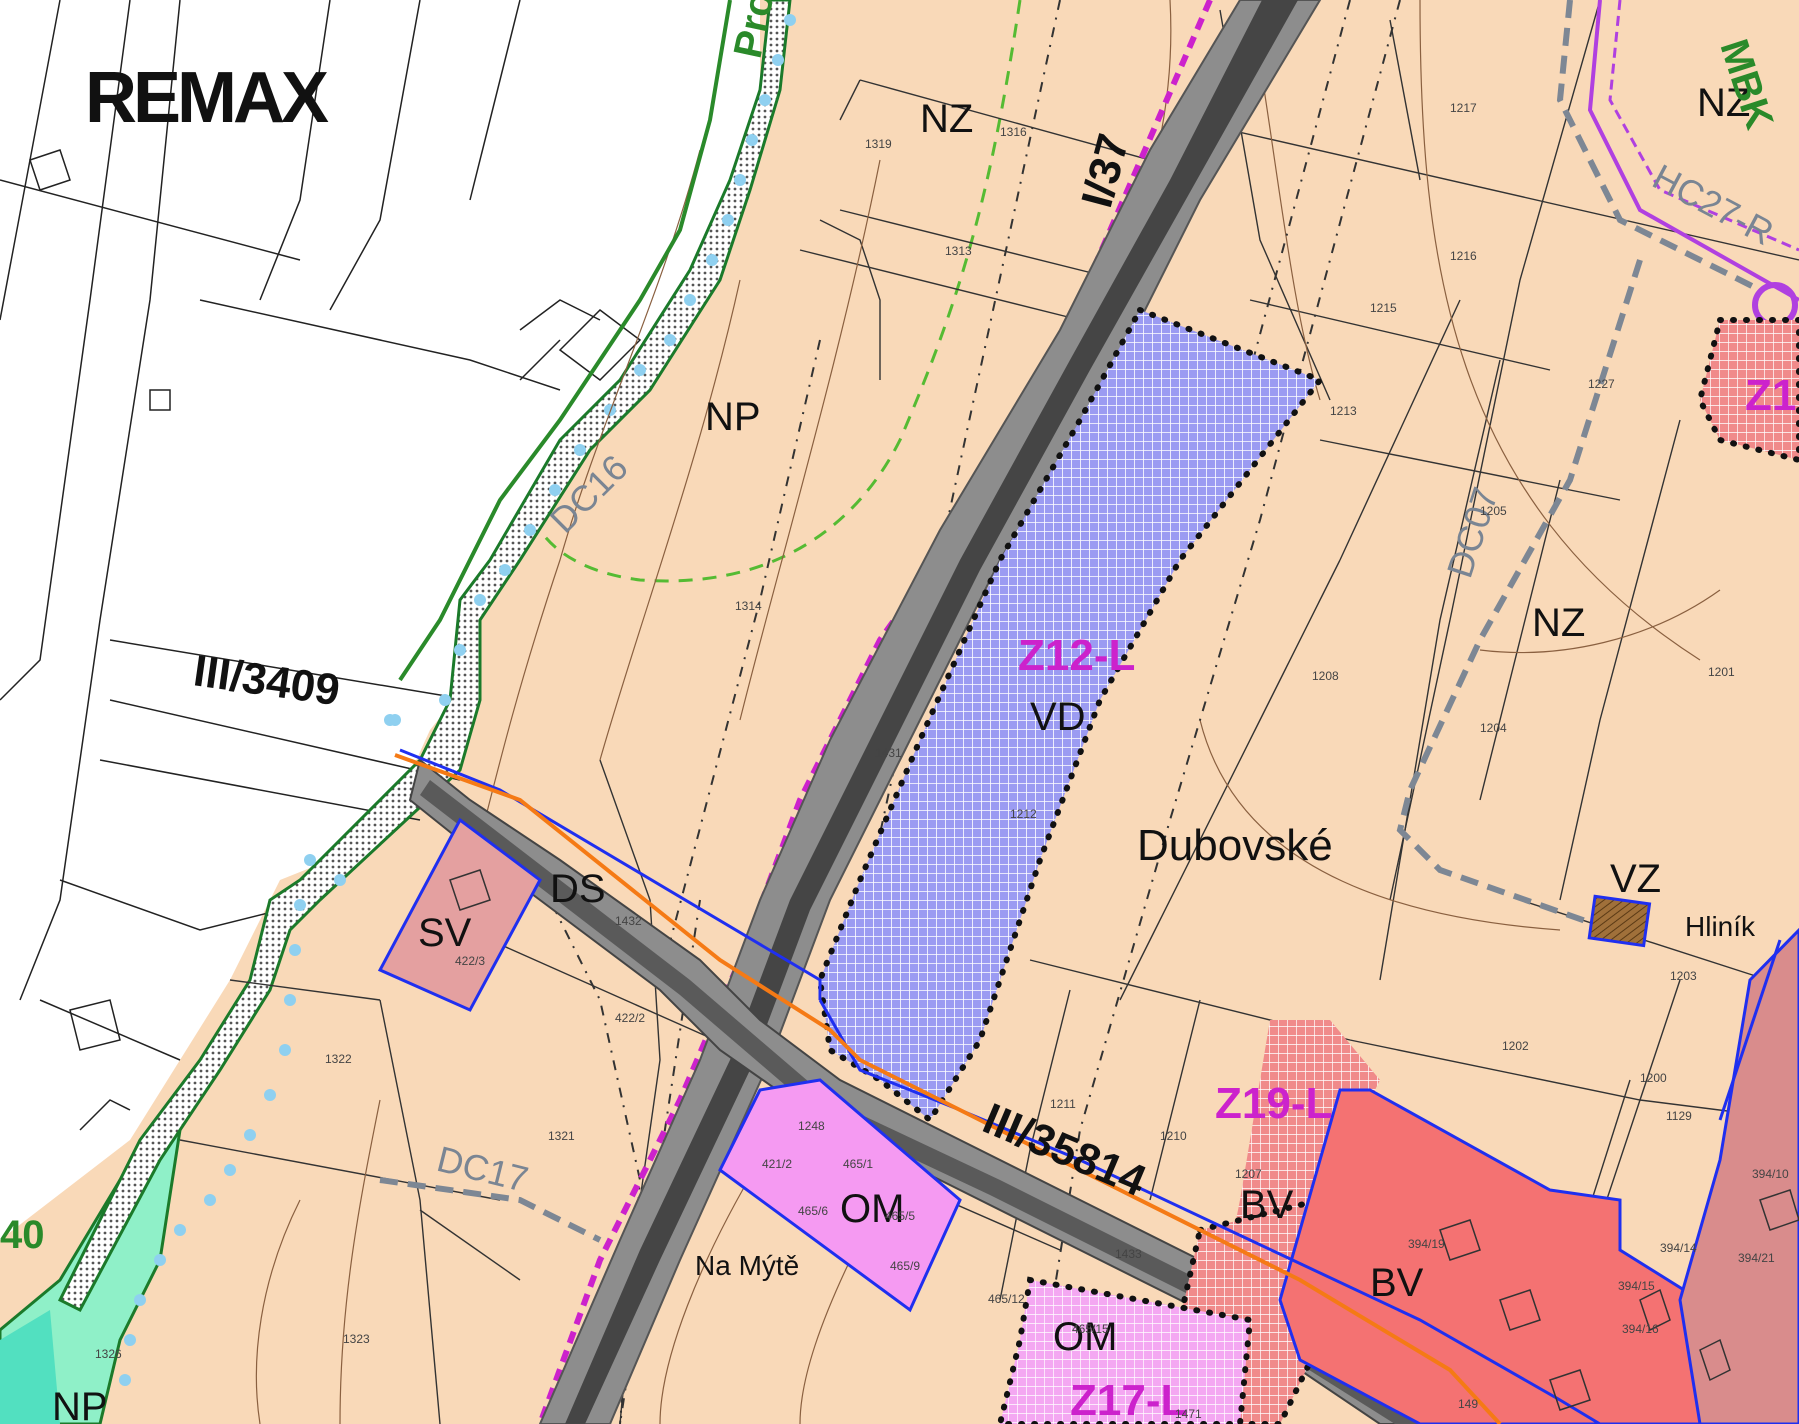 This screenshot has width=1799, height=1424. I want to click on parcel-number: 1319, so click(878, 144).